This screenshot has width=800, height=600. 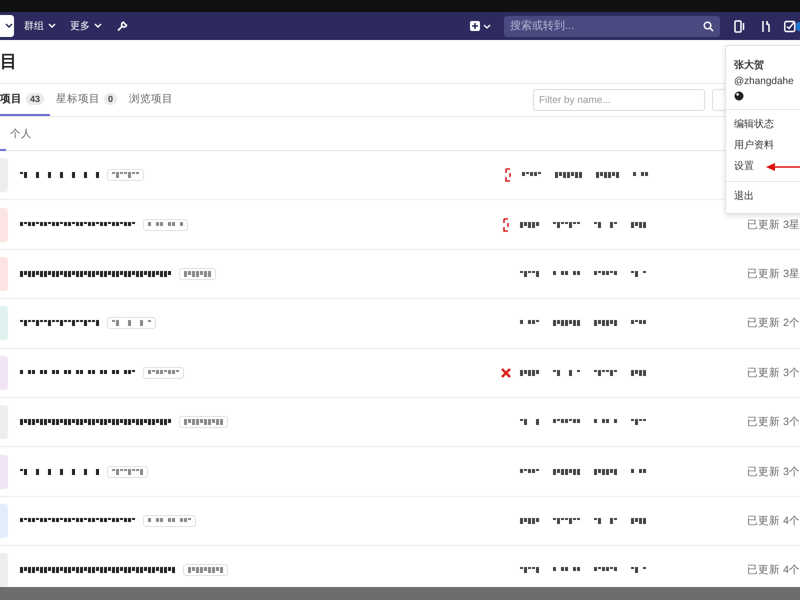 What do you see at coordinates (740, 26) in the screenshot?
I see `panel-icon` at bounding box center [740, 26].